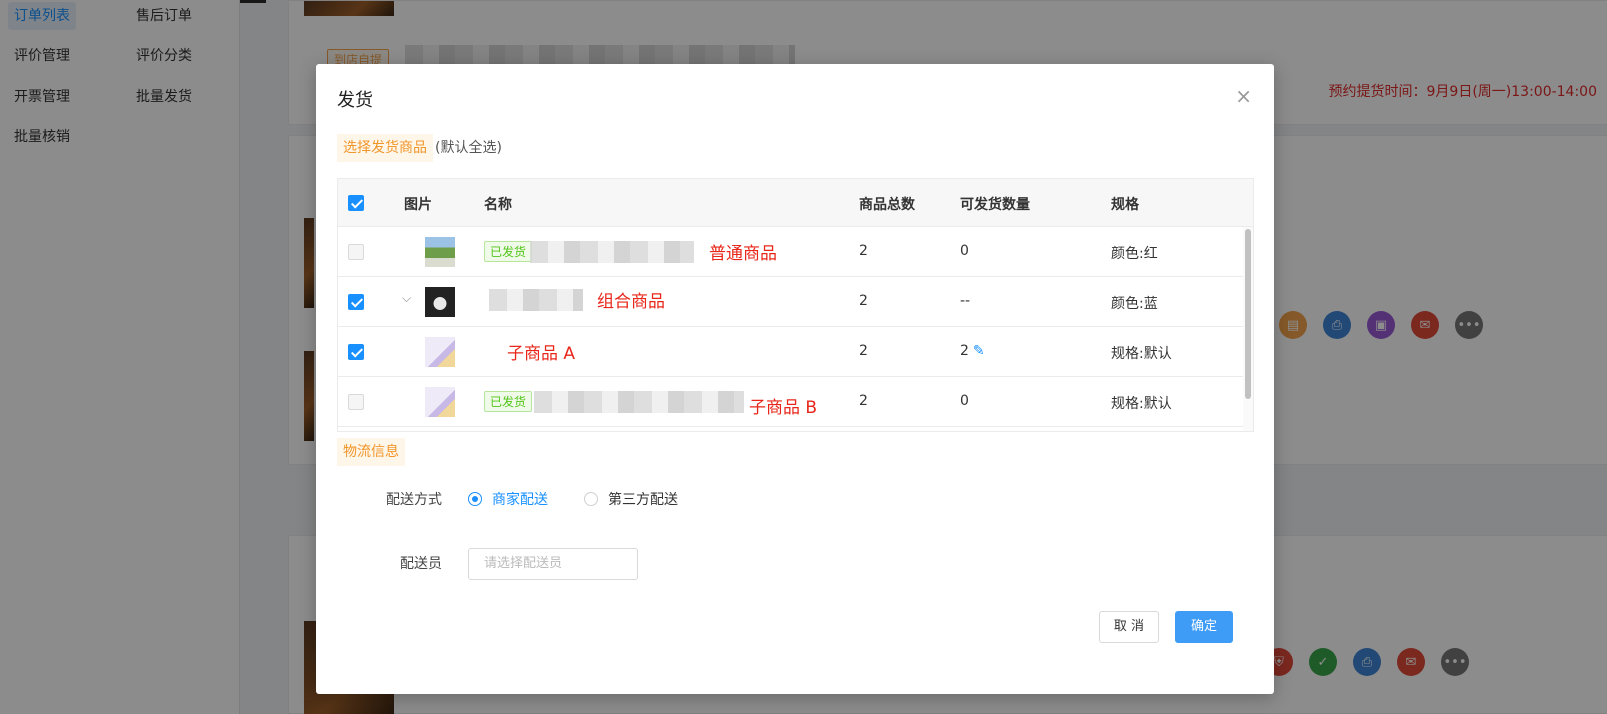 The width and height of the screenshot is (1607, 714). I want to click on cancel-button: 取 消, so click(1129, 627).